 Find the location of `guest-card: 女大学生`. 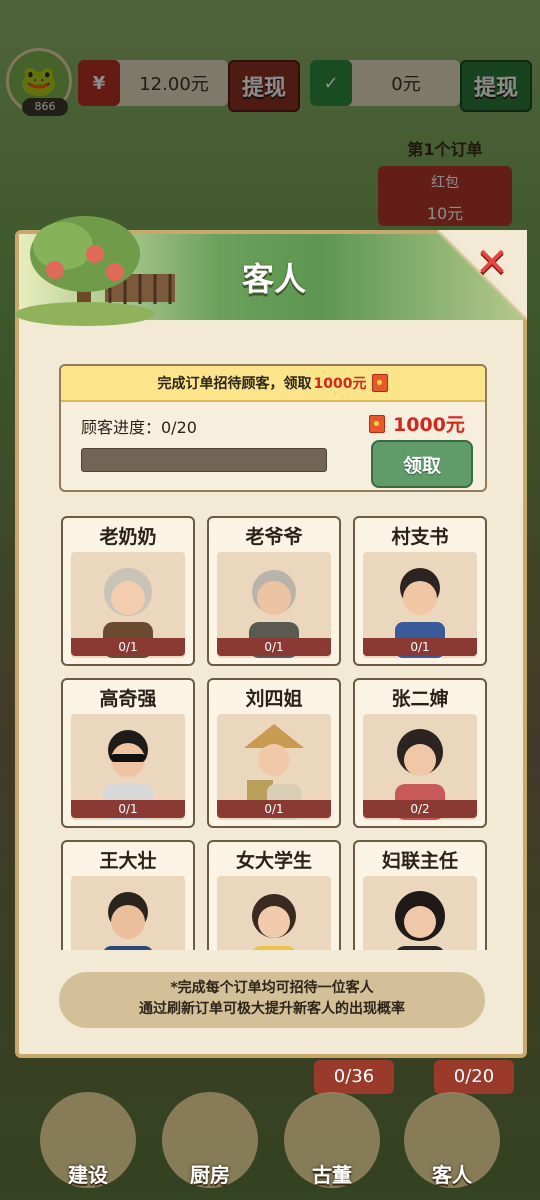

guest-card: 女大学生 is located at coordinates (274, 895).